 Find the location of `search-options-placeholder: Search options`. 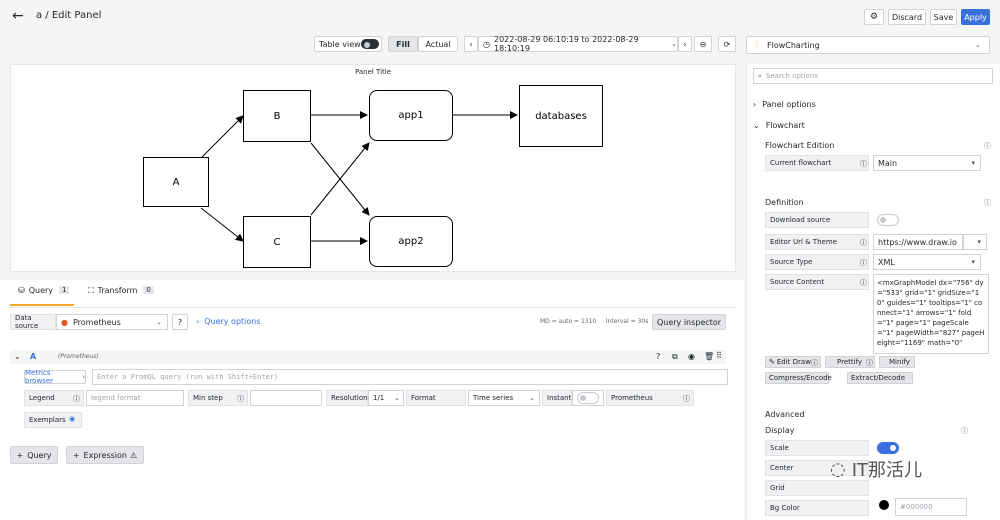

search-options-placeholder: Search options is located at coordinates (791, 76).